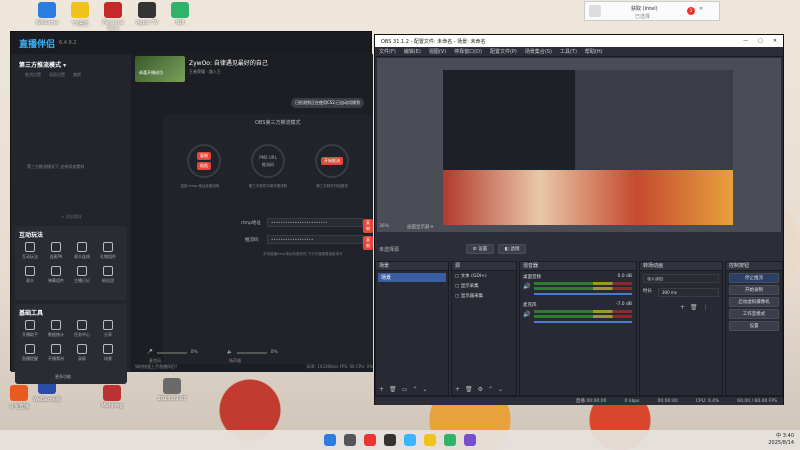  What do you see at coordinates (707, 401) in the screenshot?
I see `obs-cpu: CPU: 0.4%` at bounding box center [707, 401].